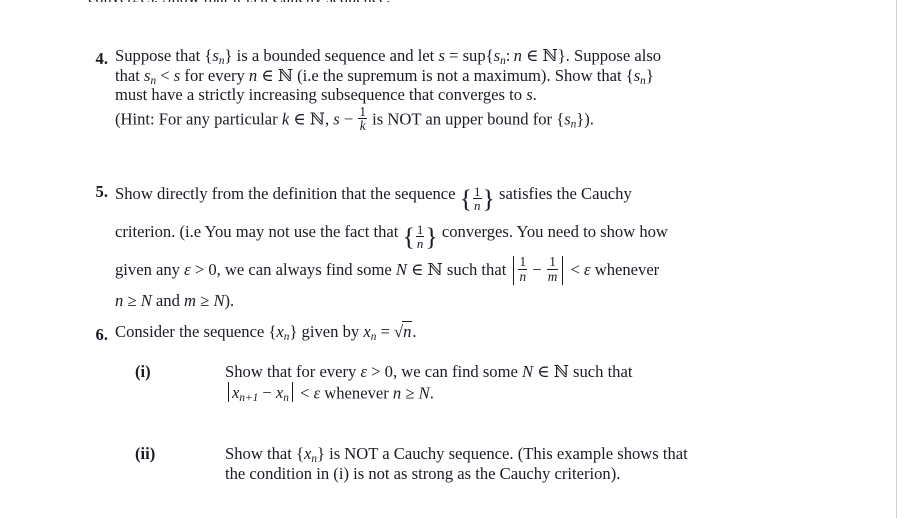 This screenshot has width=903, height=518. I want to click on text-fragment: }, so click(649, 75).